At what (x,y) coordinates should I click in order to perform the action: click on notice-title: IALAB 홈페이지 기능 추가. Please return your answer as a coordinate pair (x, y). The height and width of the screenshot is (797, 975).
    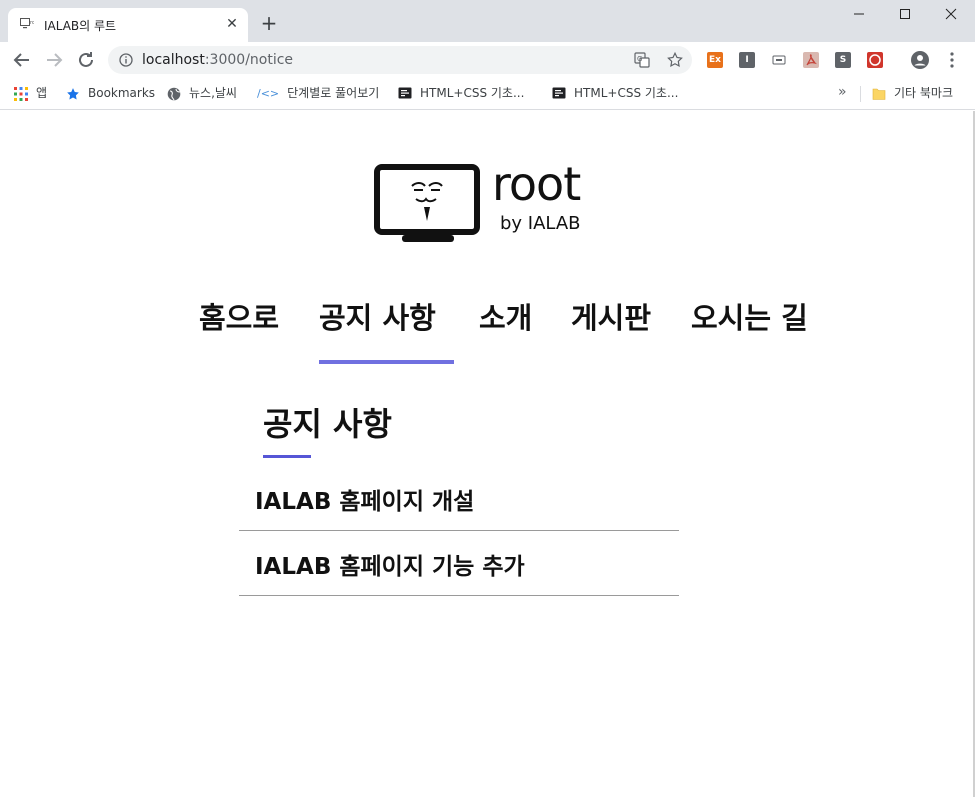
    Looking at the image, I should click on (390, 564).